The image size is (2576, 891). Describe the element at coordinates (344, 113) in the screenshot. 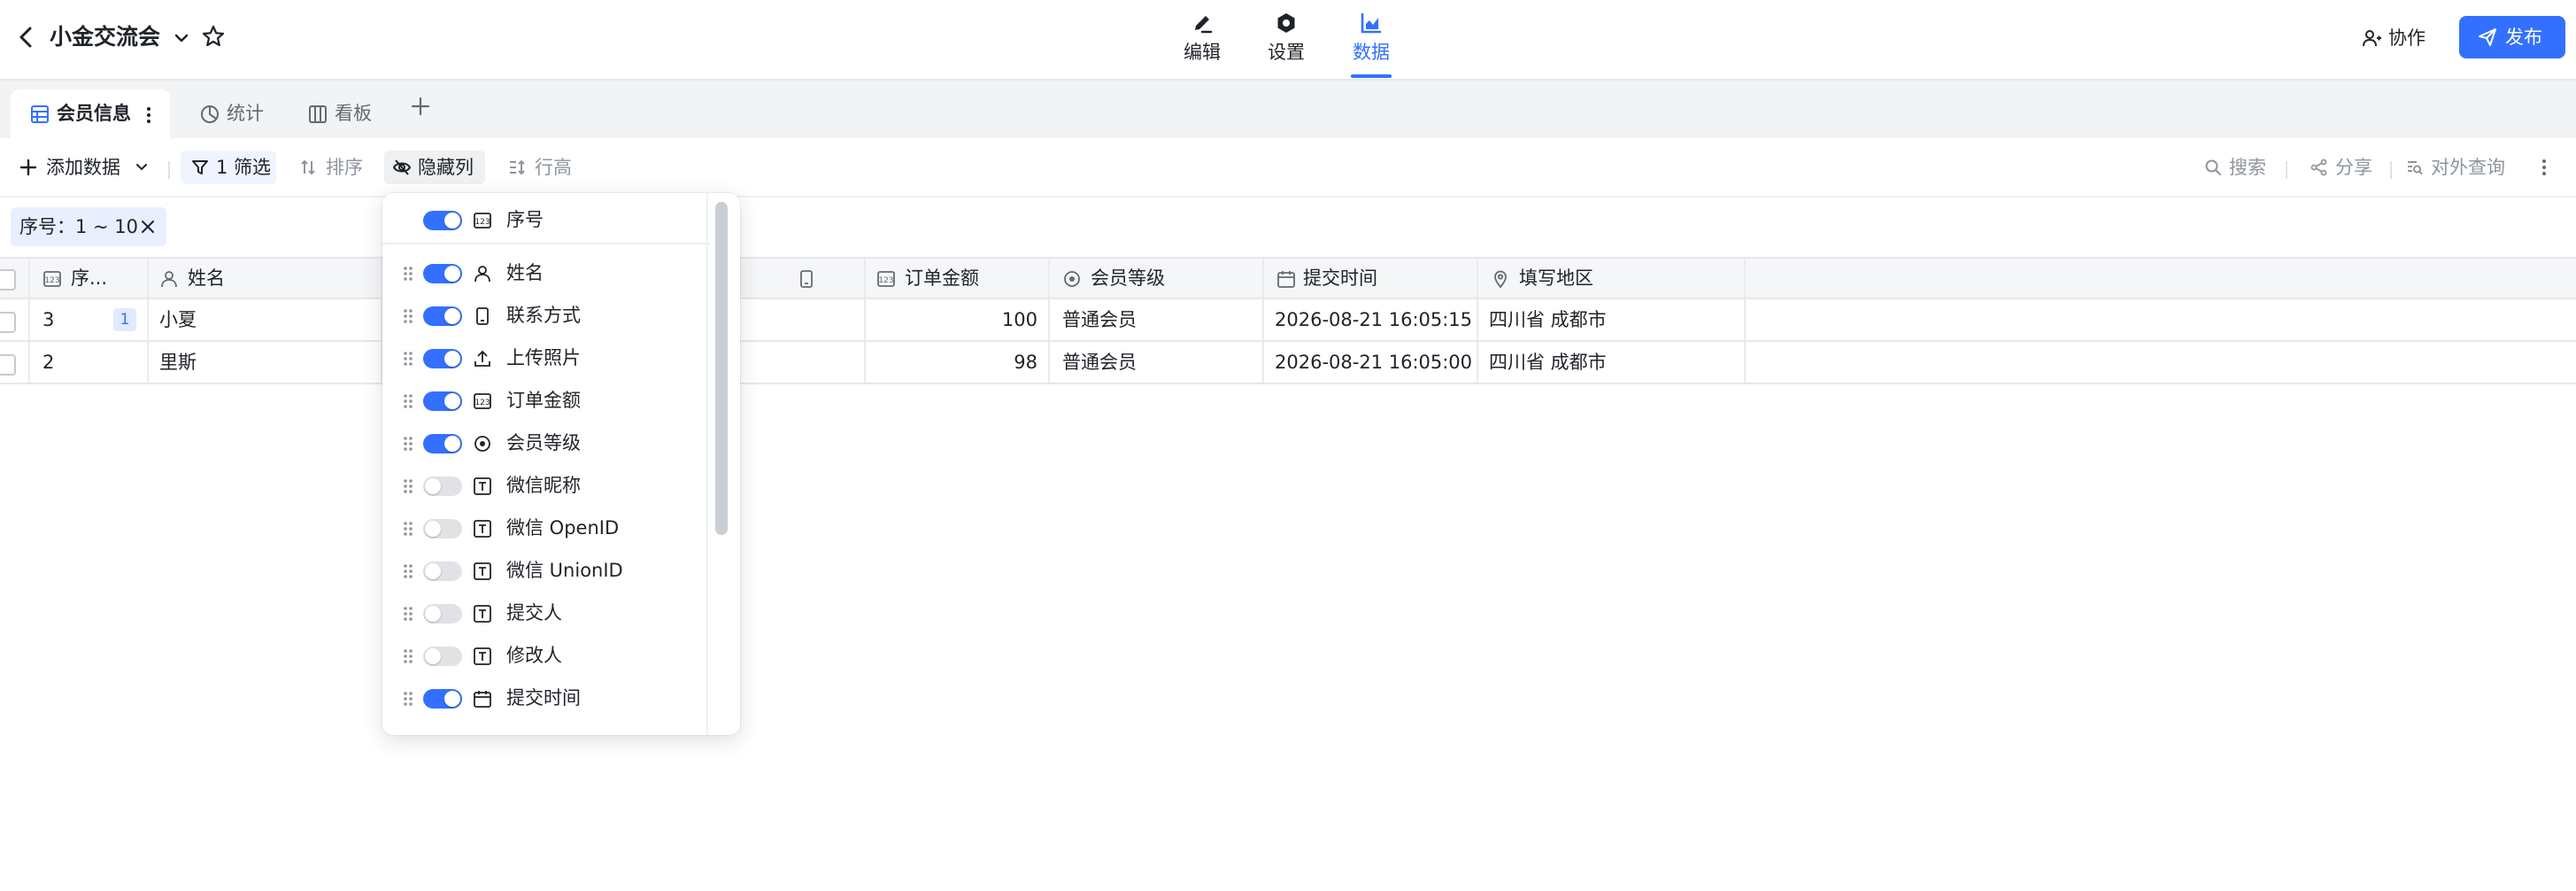

I see `sheet-tab-kanban: 看板` at that location.